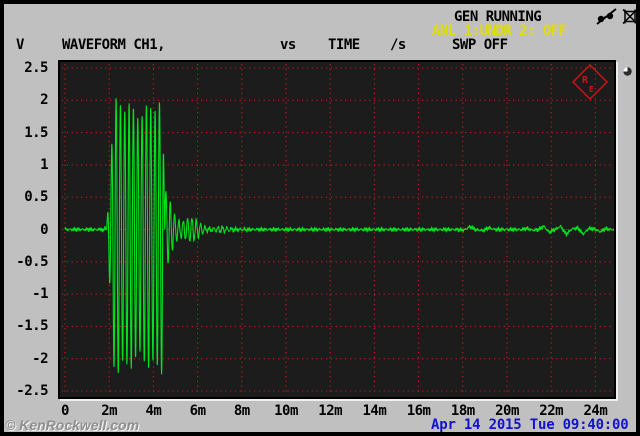 This screenshot has width=640, height=436. What do you see at coordinates (286, 411) in the screenshot?
I see `x-tick-label: 10m` at bounding box center [286, 411].